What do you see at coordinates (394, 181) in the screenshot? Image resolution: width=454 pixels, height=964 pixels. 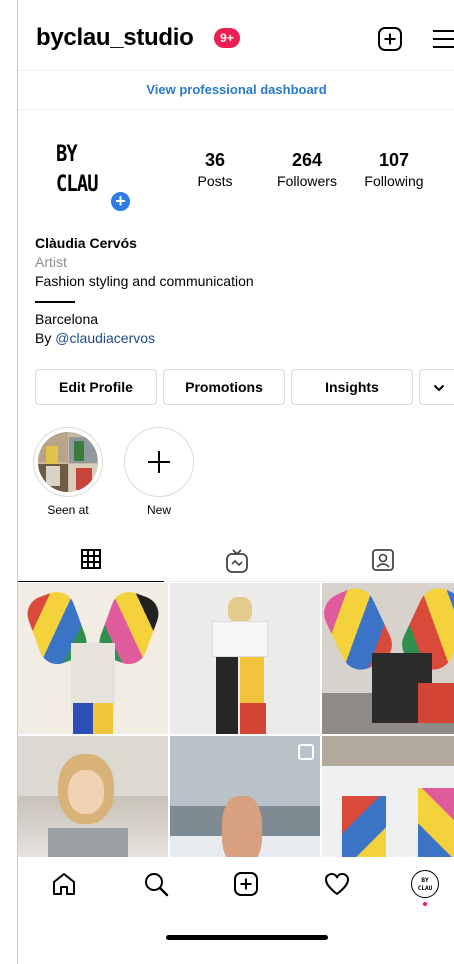 I see `following-label: Following` at bounding box center [394, 181].